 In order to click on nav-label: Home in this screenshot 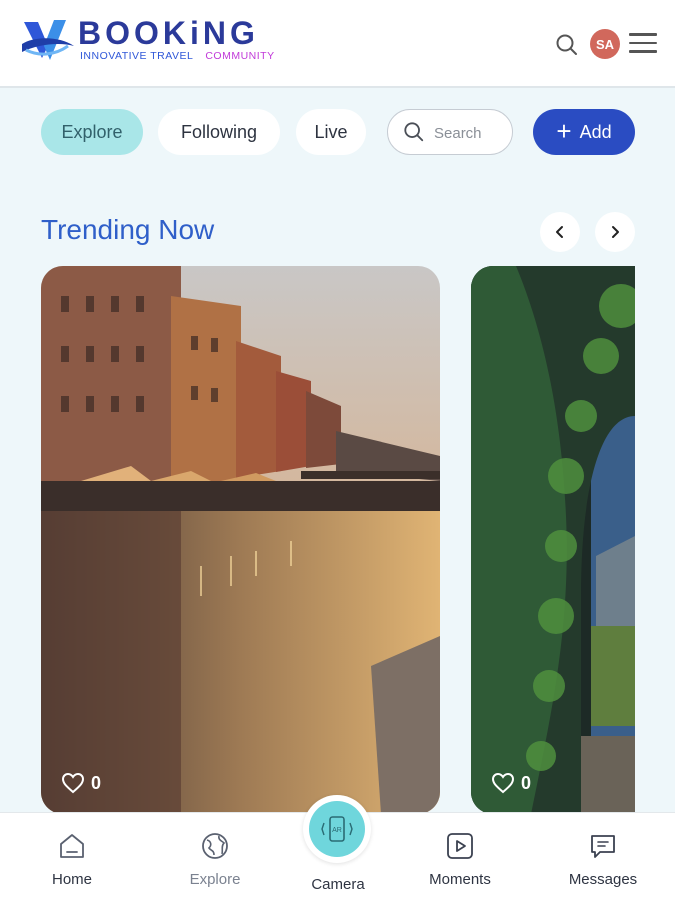, I will do `click(71, 879)`.